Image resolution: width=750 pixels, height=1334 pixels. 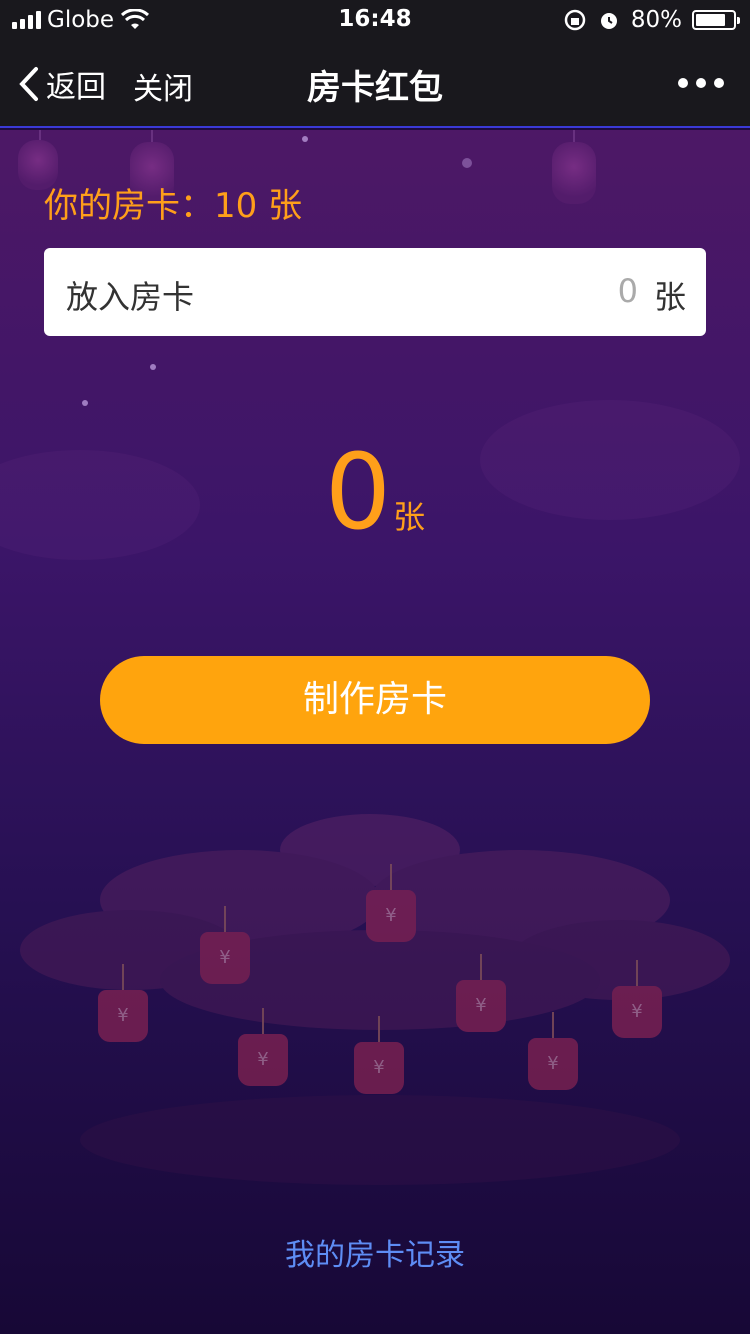 I want to click on lantern-decoration-icon, so click(x=574, y=167).